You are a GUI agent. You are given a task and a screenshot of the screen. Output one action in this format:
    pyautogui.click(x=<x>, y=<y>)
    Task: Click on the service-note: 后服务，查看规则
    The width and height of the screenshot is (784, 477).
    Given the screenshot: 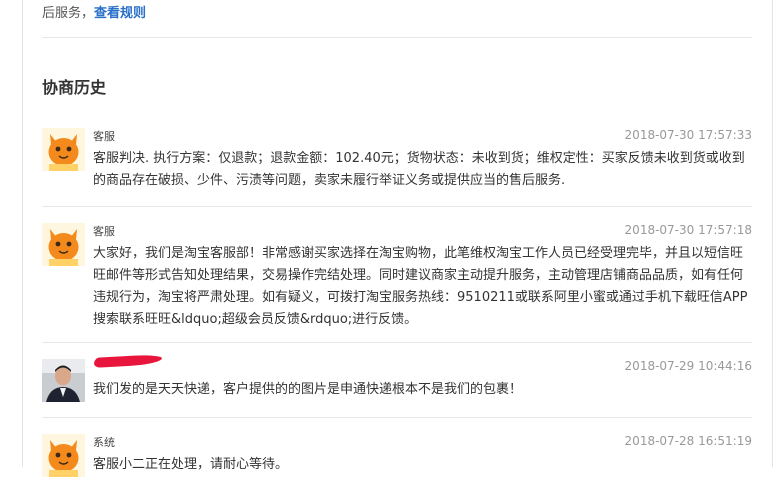 What is the action you would take?
    pyautogui.click(x=94, y=11)
    